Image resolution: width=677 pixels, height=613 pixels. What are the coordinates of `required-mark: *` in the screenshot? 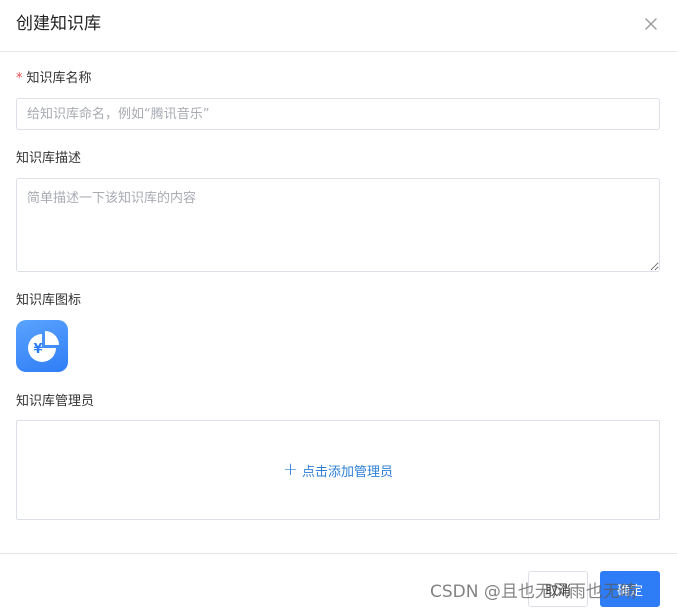 It's located at (19, 78).